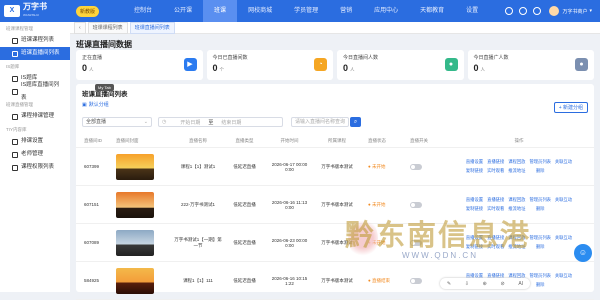 Image resolution: width=600 pixels, height=300 pixels. Describe the element at coordinates (474, 171) in the screenshot. I see `op-link: 复制链接` at that location.